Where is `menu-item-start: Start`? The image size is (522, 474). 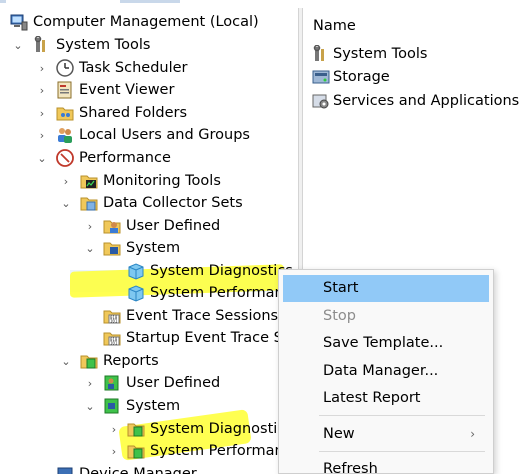 menu-item-start: Start is located at coordinates (386, 288).